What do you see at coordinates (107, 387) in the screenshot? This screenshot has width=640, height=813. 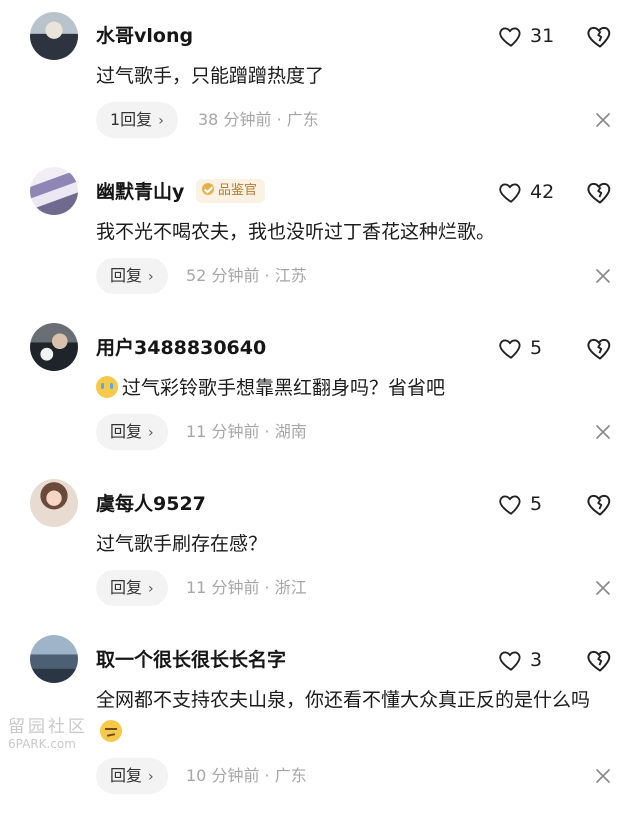 I see `crying-face-icon` at bounding box center [107, 387].